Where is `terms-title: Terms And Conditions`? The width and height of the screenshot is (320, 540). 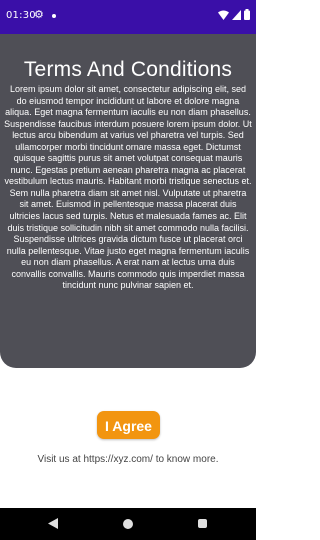
terms-title: Terms And Conditions is located at coordinates (128, 69).